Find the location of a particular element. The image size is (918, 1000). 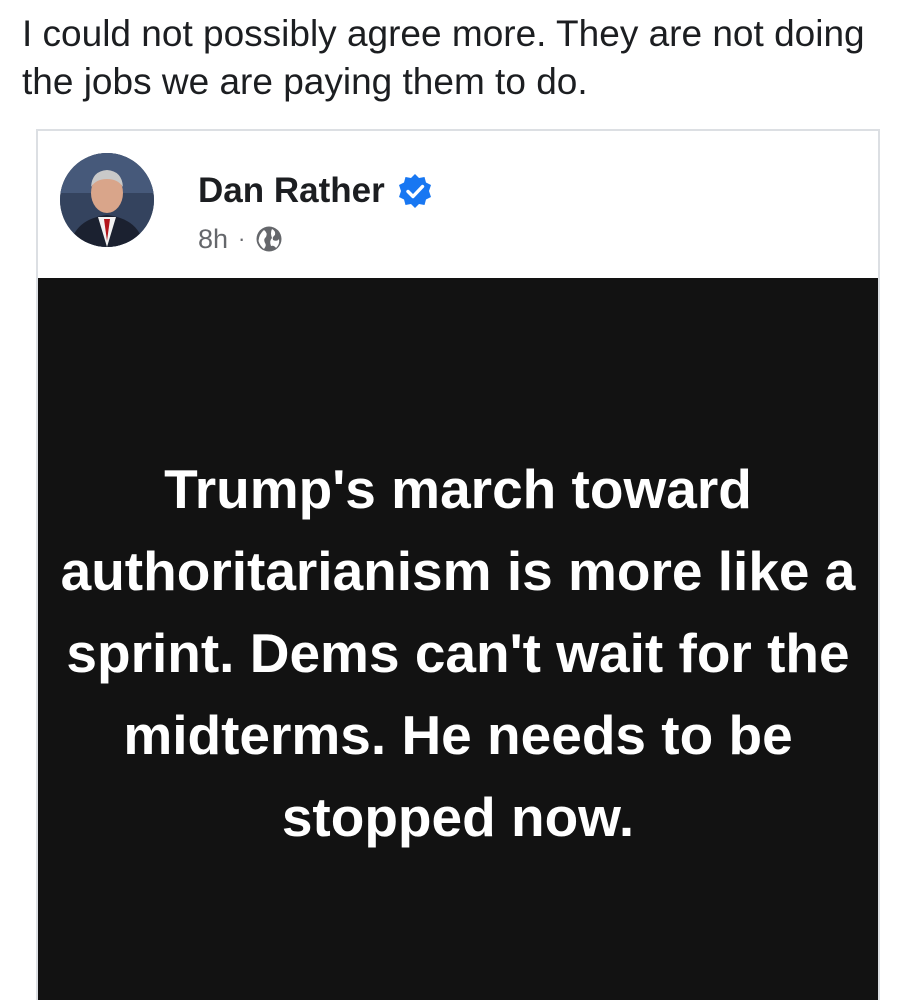

author-row: Dan Rather is located at coordinates (315, 191).